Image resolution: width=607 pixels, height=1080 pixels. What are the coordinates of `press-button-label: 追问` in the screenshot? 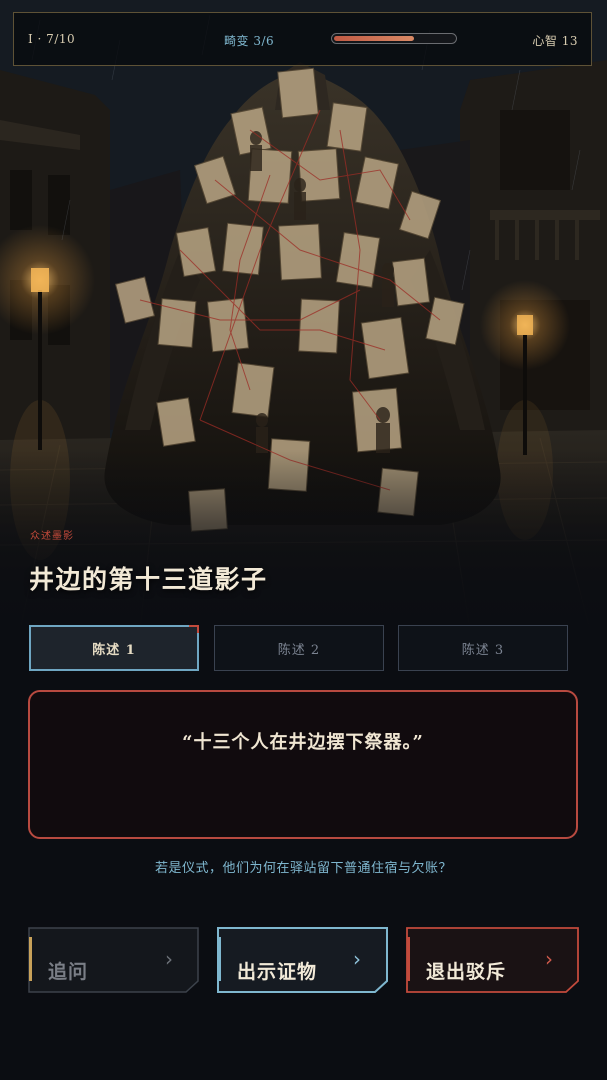 It's located at (68, 972).